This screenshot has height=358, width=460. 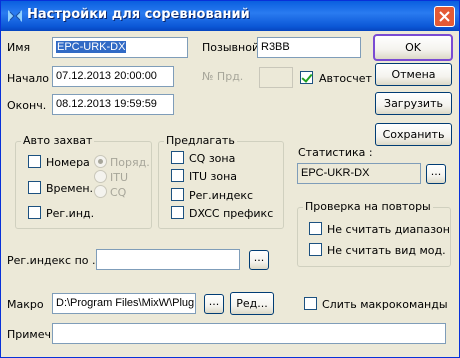 I want to click on macro-field: D:\Program Files\MixW\Plug, so click(x=124, y=303).